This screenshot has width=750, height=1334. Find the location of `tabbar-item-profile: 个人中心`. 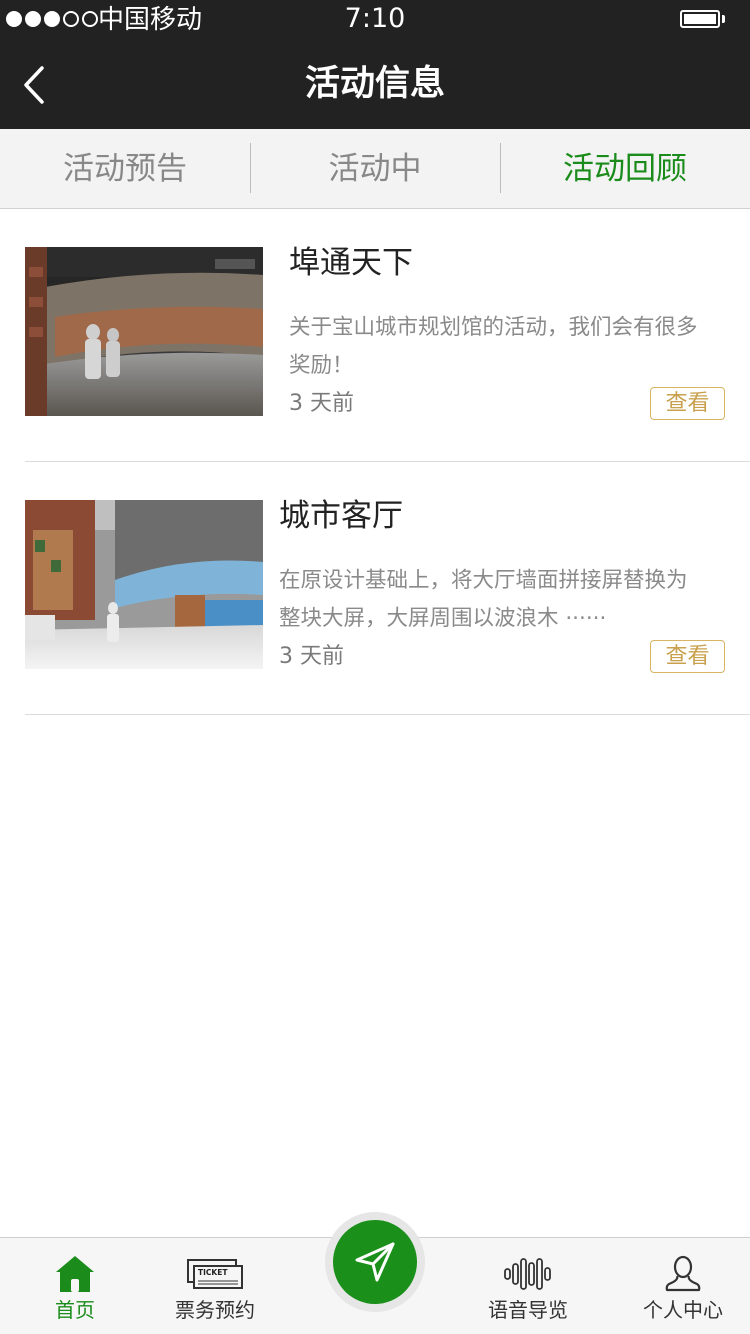

tabbar-item-profile: 个人中心 is located at coordinates (679, 1286).